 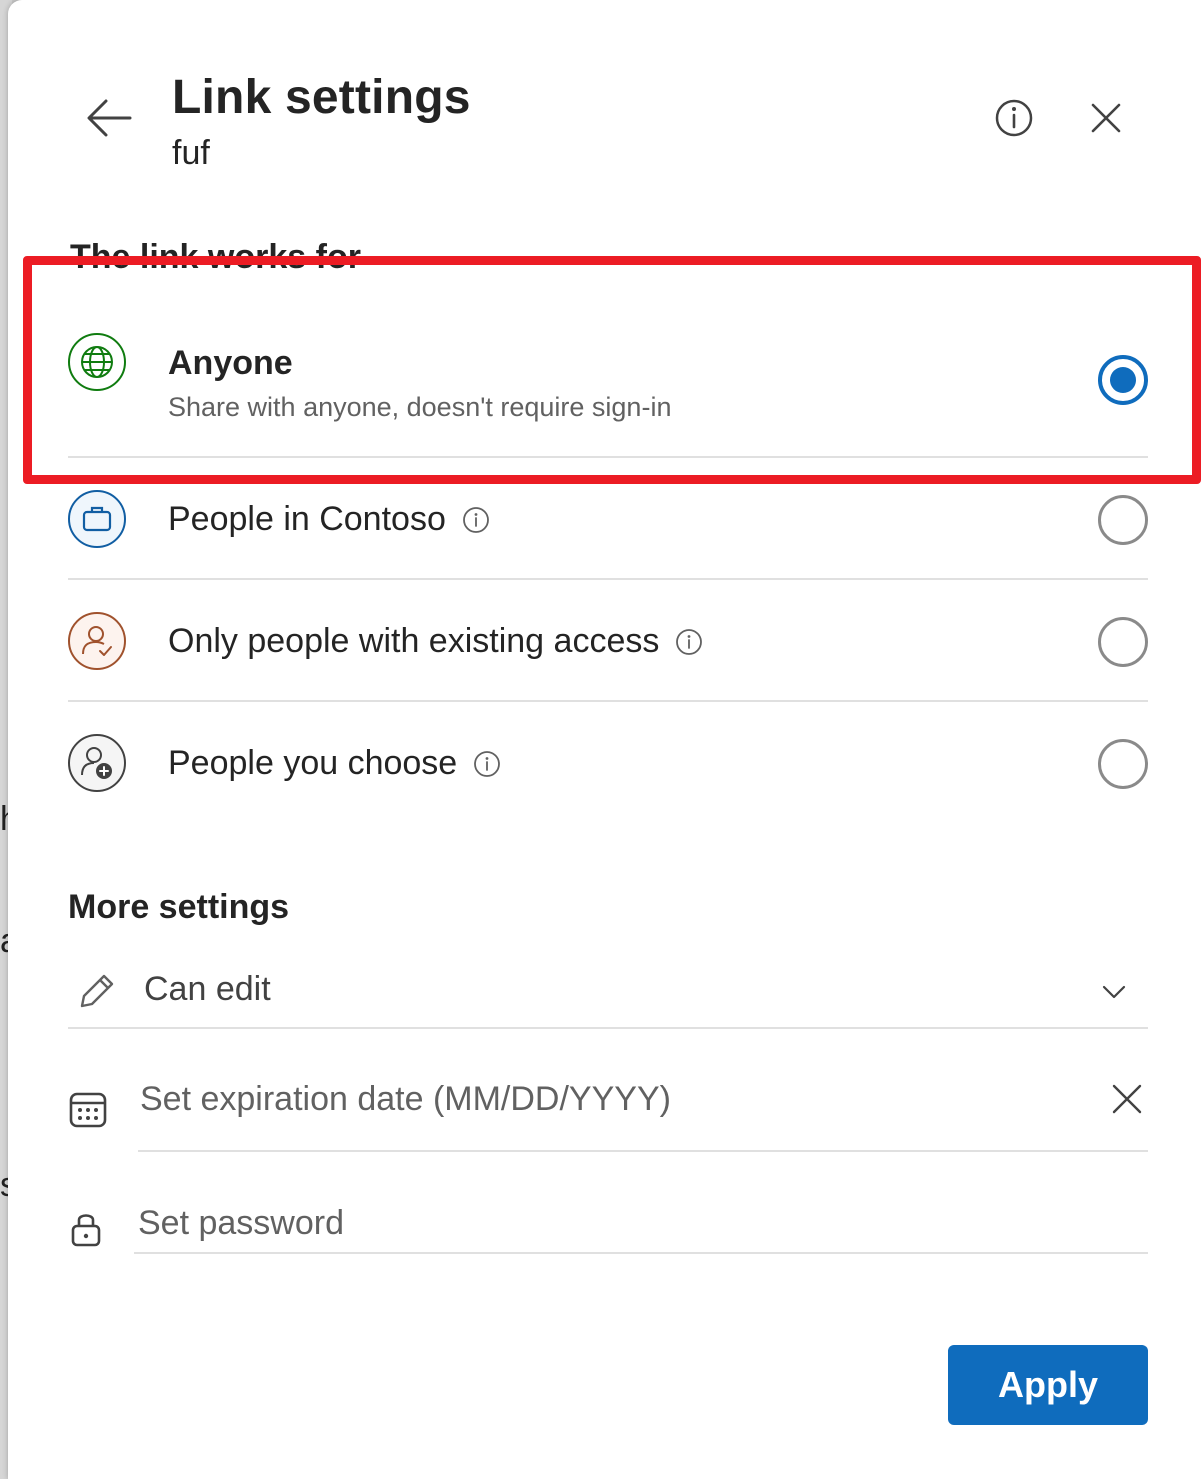 What do you see at coordinates (97, 991) in the screenshot?
I see `pencil-icon` at bounding box center [97, 991].